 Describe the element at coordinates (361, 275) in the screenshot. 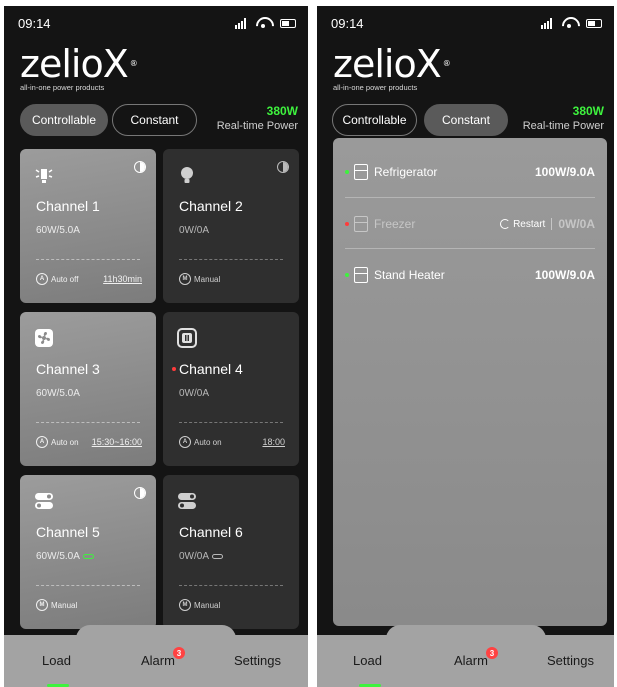

I see `heater-icon` at that location.